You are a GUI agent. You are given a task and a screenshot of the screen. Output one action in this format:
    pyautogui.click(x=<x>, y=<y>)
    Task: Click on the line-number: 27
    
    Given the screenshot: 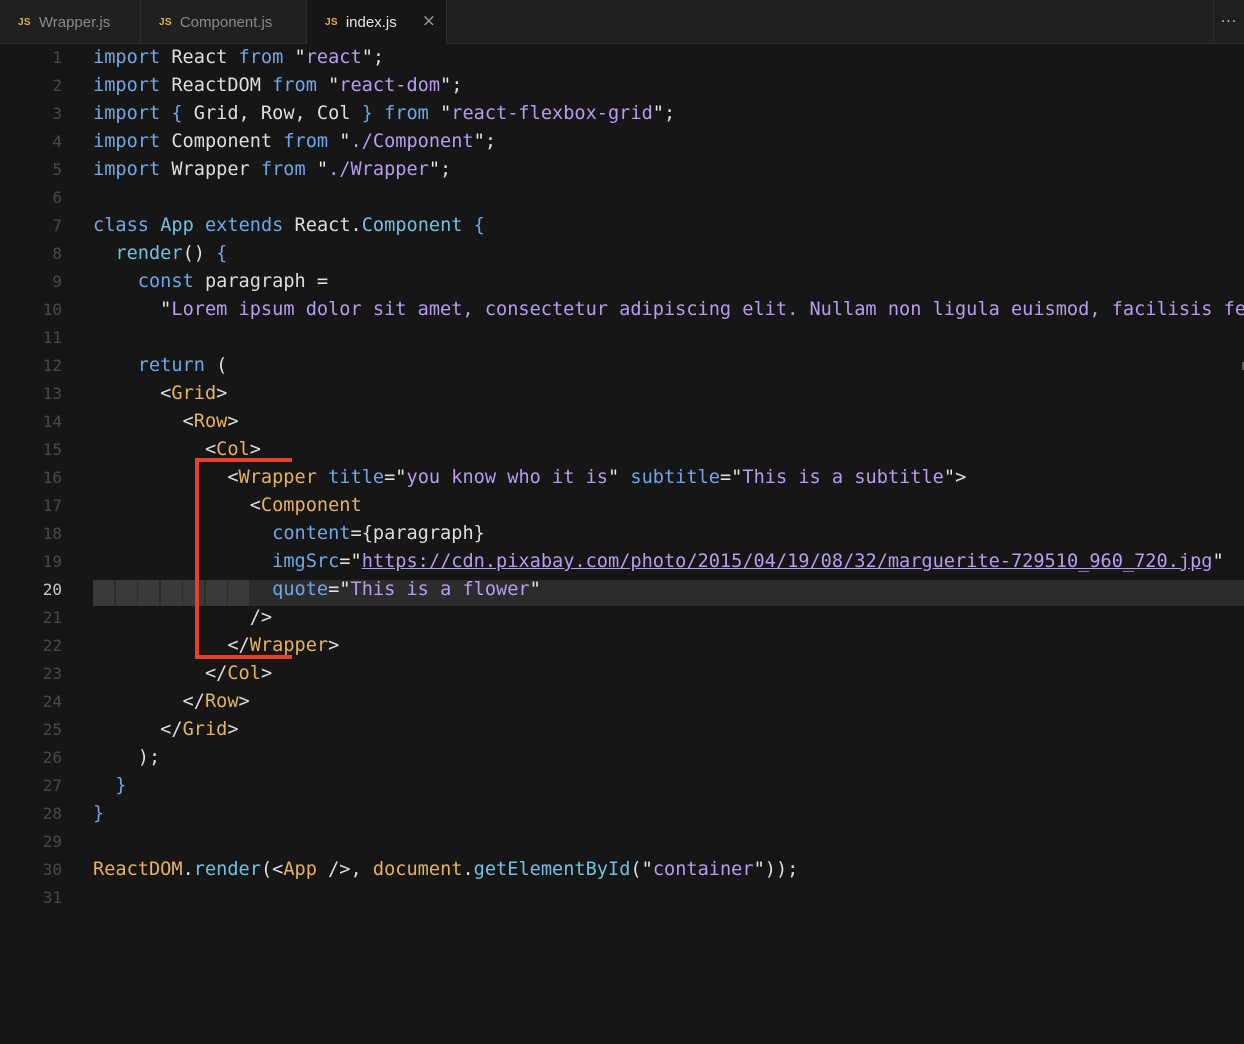 What is the action you would take?
    pyautogui.click(x=52, y=785)
    